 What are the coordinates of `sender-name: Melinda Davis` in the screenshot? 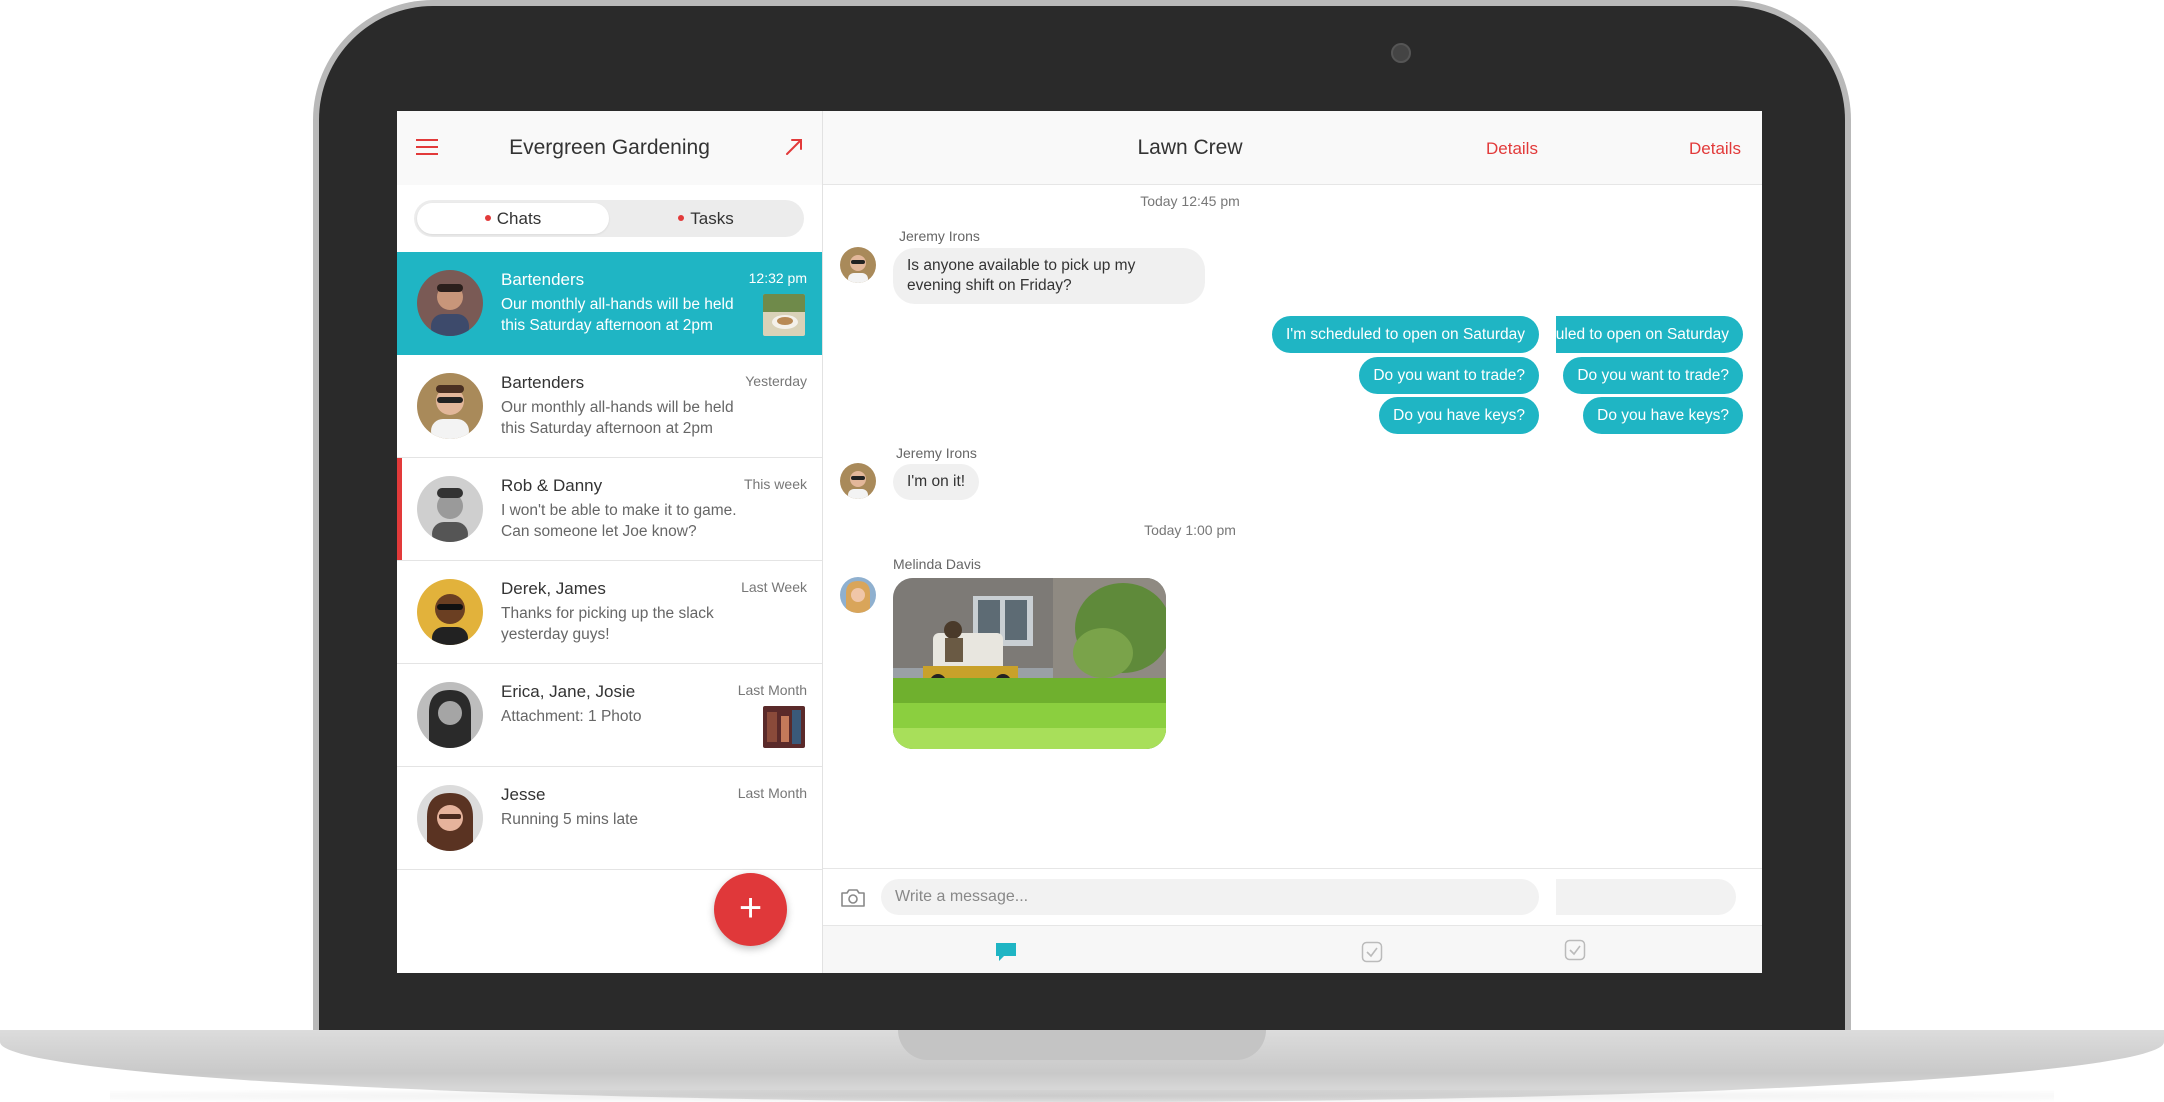 It's located at (937, 564).